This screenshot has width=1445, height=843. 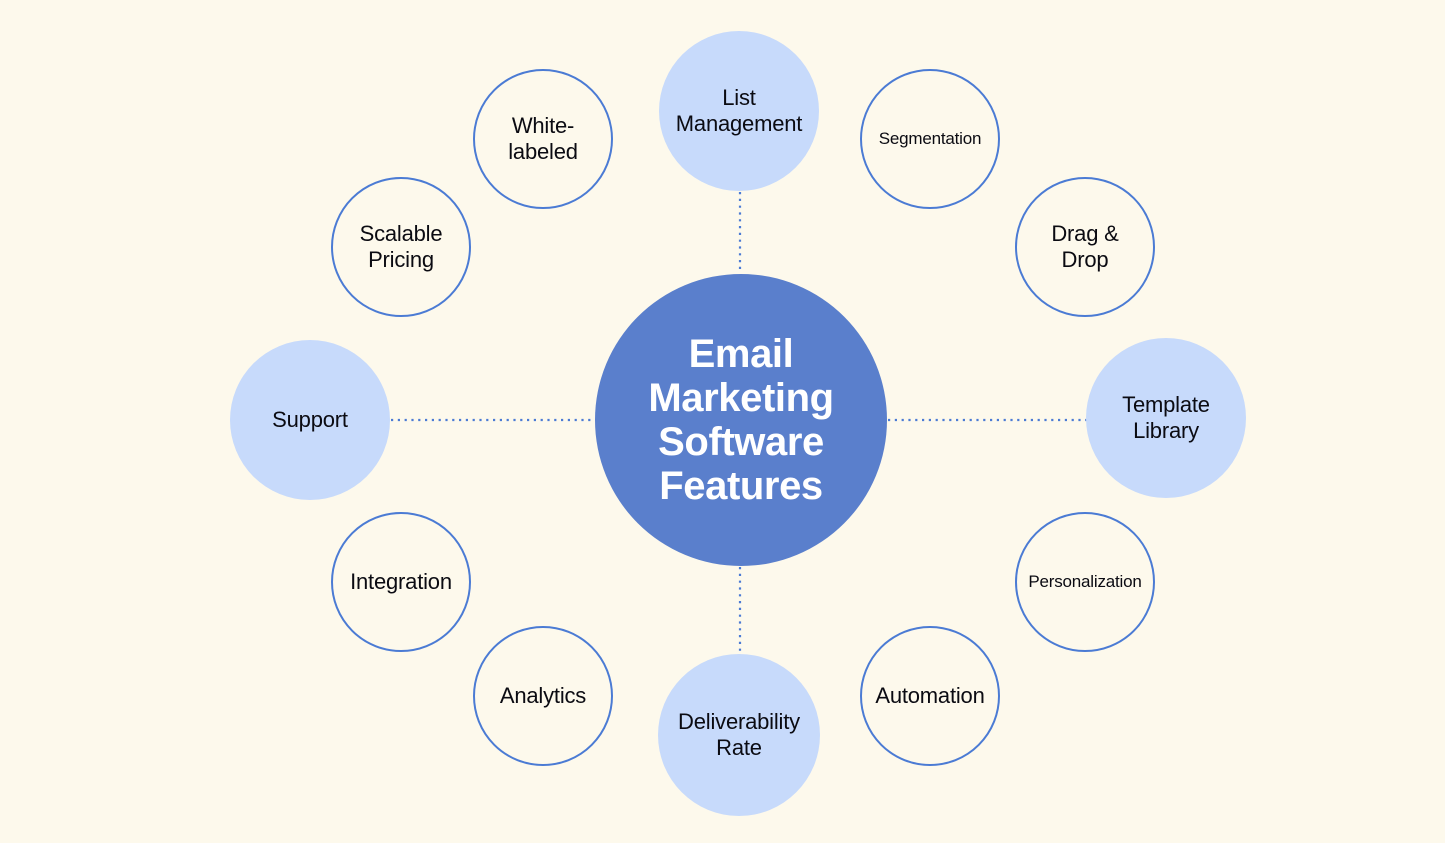 I want to click on feature-node-label-automation: Automation, so click(x=930, y=696).